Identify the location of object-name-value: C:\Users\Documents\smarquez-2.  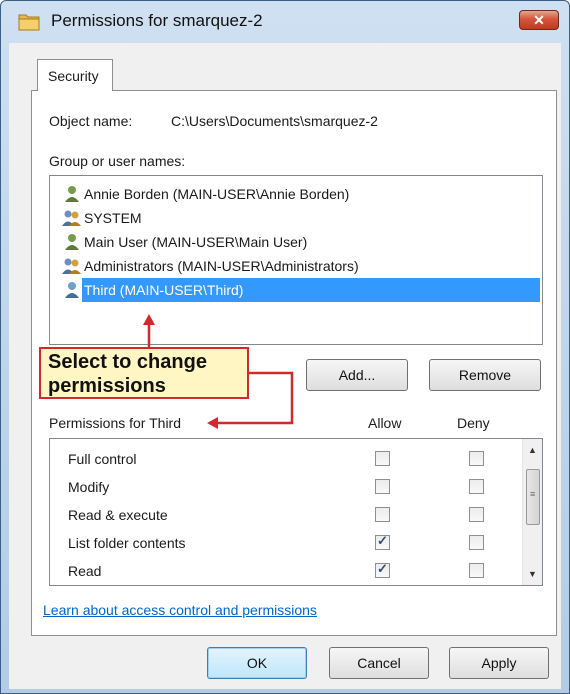
(274, 121).